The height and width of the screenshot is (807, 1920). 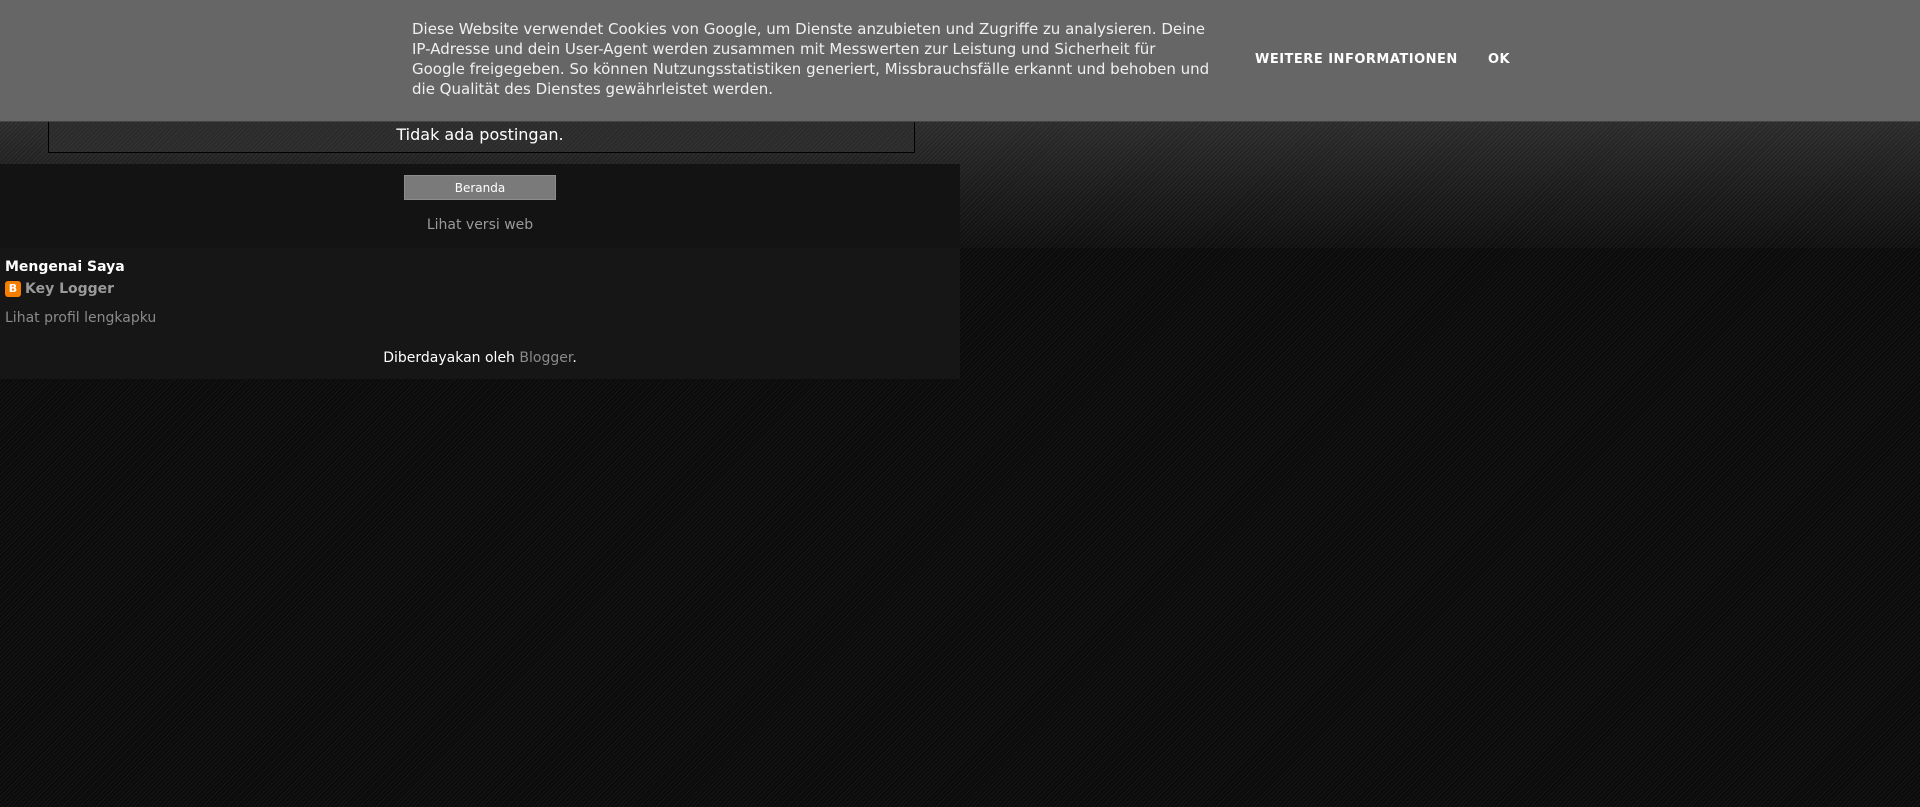 I want to click on more-info-button: WEITERE INFORMATIONEN, so click(x=1356, y=59).